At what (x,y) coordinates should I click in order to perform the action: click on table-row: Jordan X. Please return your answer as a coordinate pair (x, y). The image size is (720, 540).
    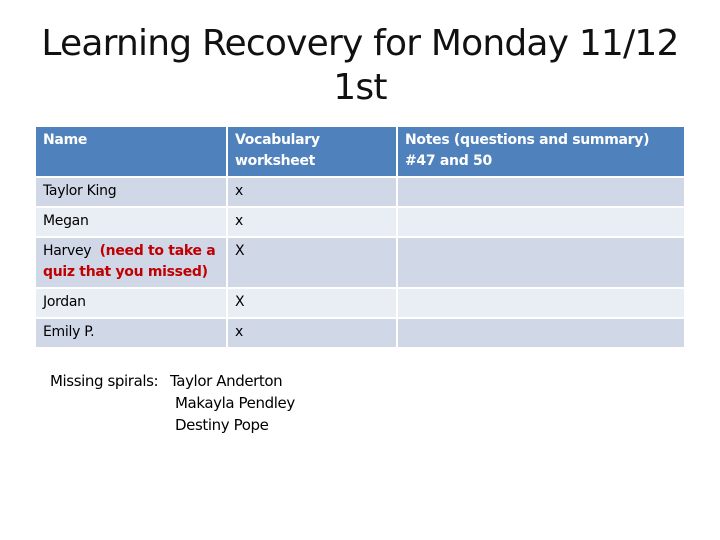
    Looking at the image, I should click on (360, 304).